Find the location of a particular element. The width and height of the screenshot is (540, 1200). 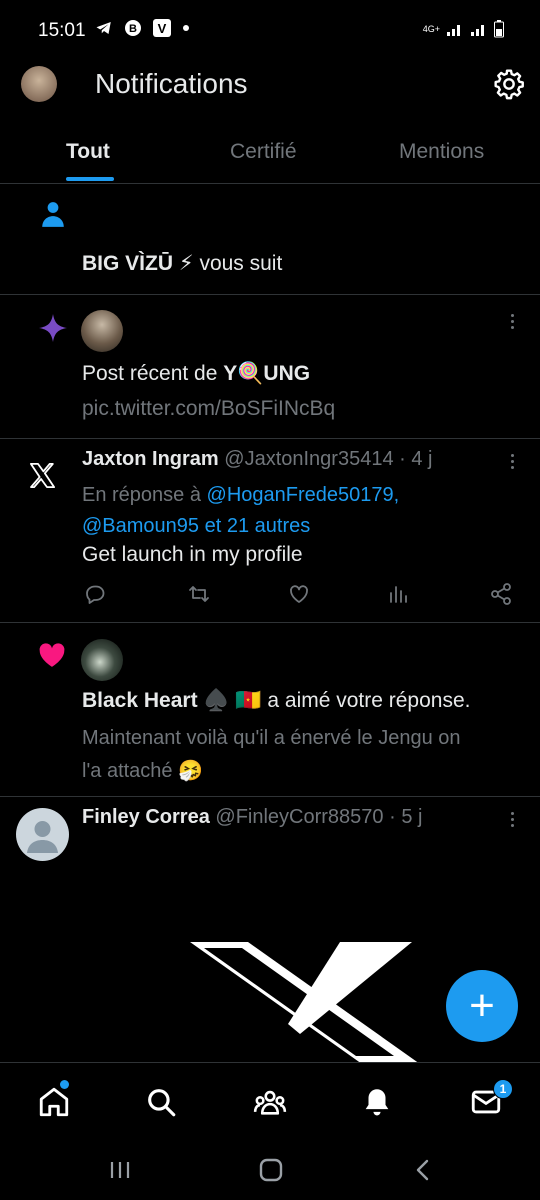

sparkle-star-icon is located at coordinates (53, 328).